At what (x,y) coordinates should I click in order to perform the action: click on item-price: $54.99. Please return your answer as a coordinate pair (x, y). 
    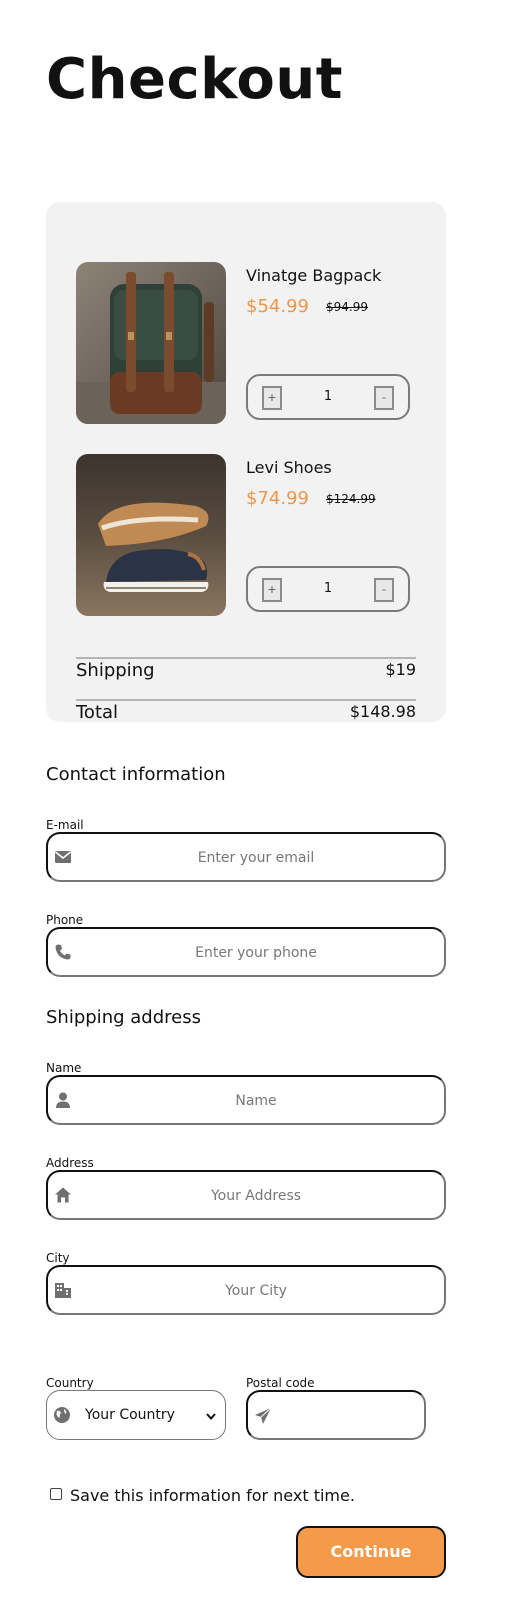
    Looking at the image, I should click on (277, 306).